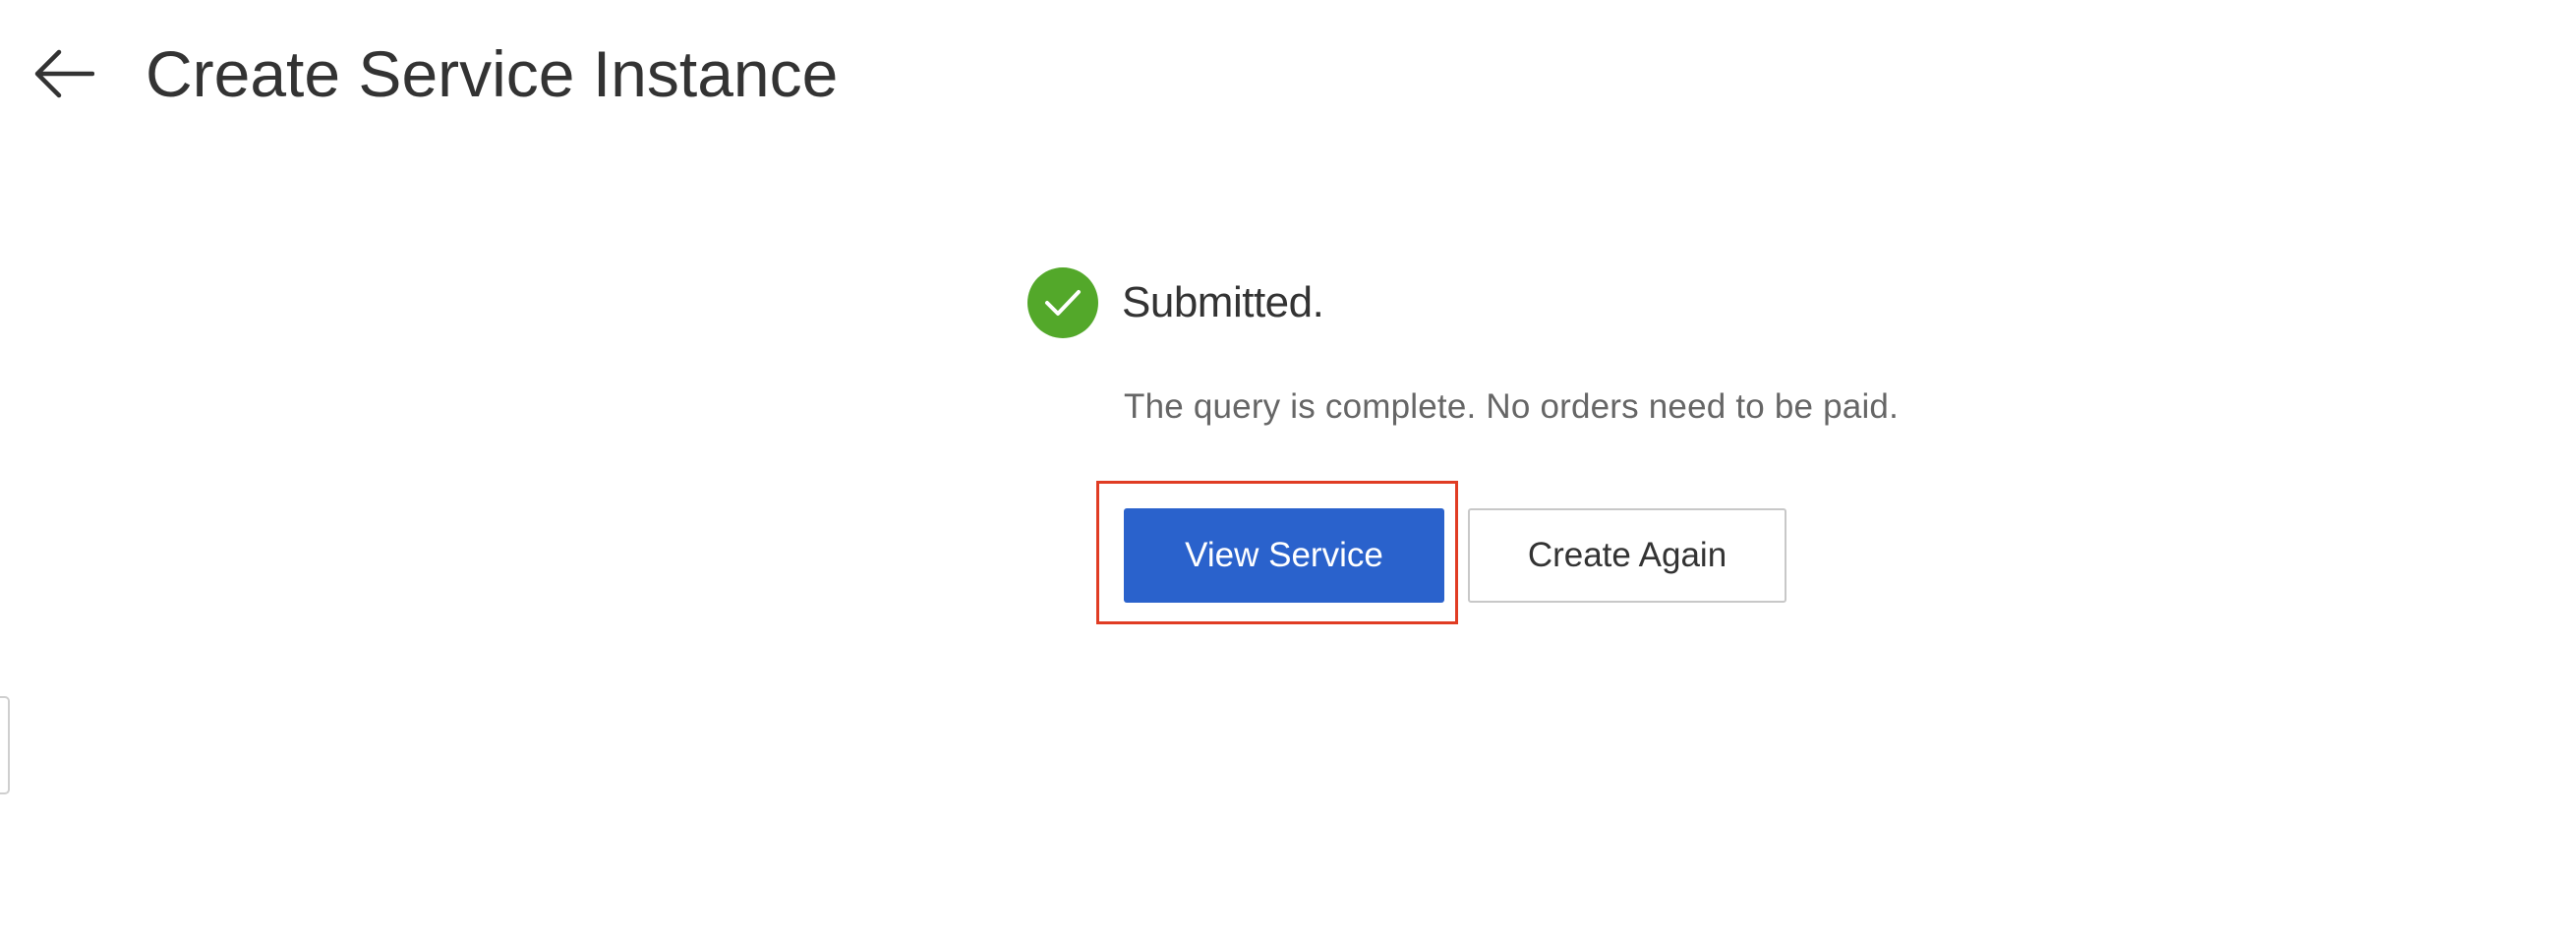 The width and height of the screenshot is (2576, 936). I want to click on view-service-button: View Service, so click(1284, 555).